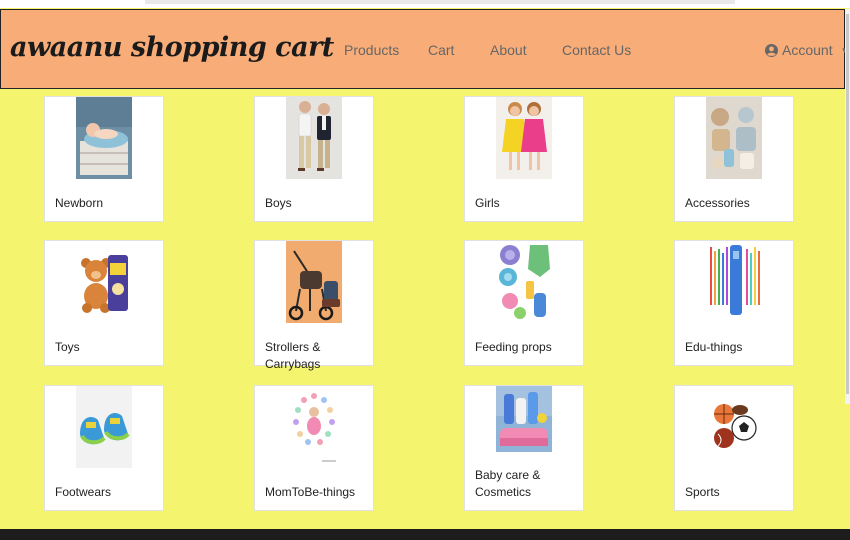 The height and width of the screenshot is (540, 850). I want to click on category-label: MomToBe-things, so click(310, 492).